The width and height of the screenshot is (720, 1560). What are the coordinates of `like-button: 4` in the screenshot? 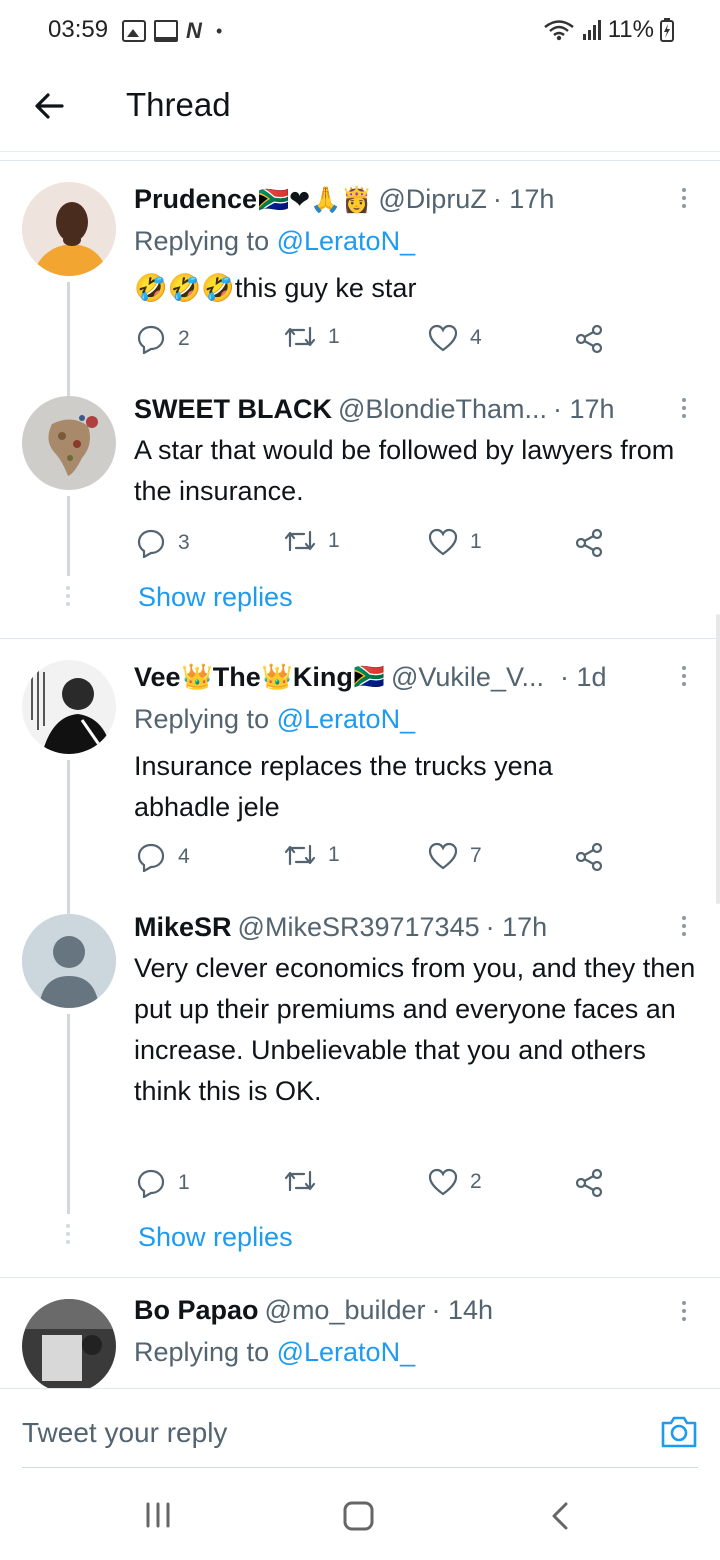 It's located at (455, 338).